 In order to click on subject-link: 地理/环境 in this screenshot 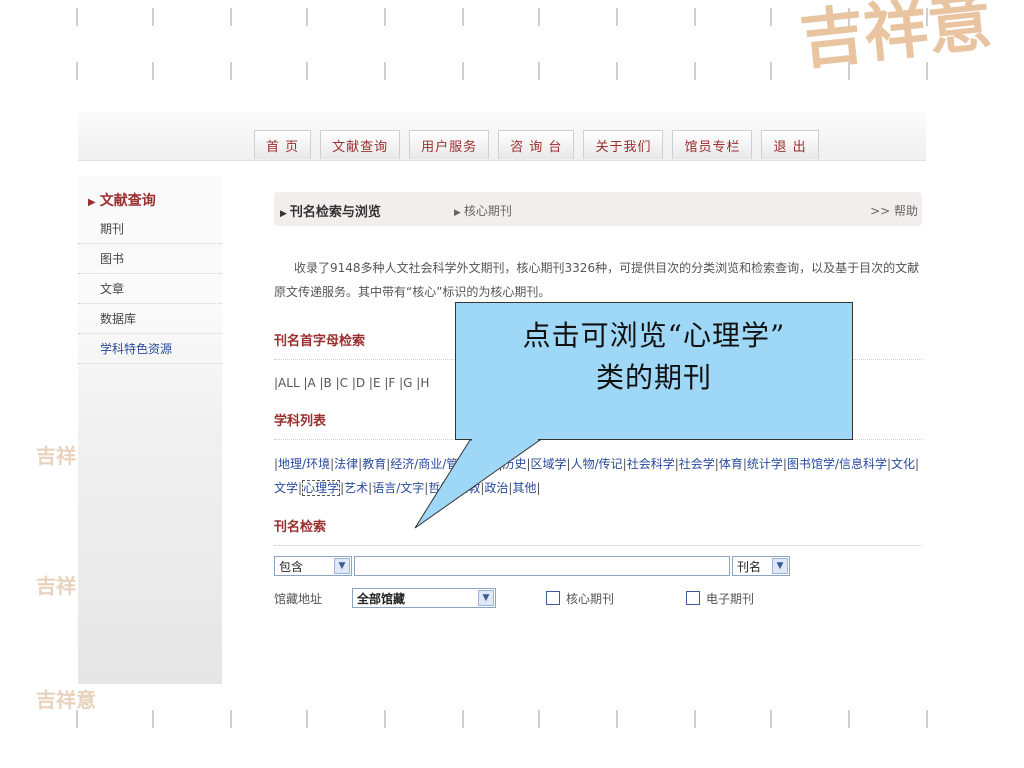, I will do `click(304, 464)`.